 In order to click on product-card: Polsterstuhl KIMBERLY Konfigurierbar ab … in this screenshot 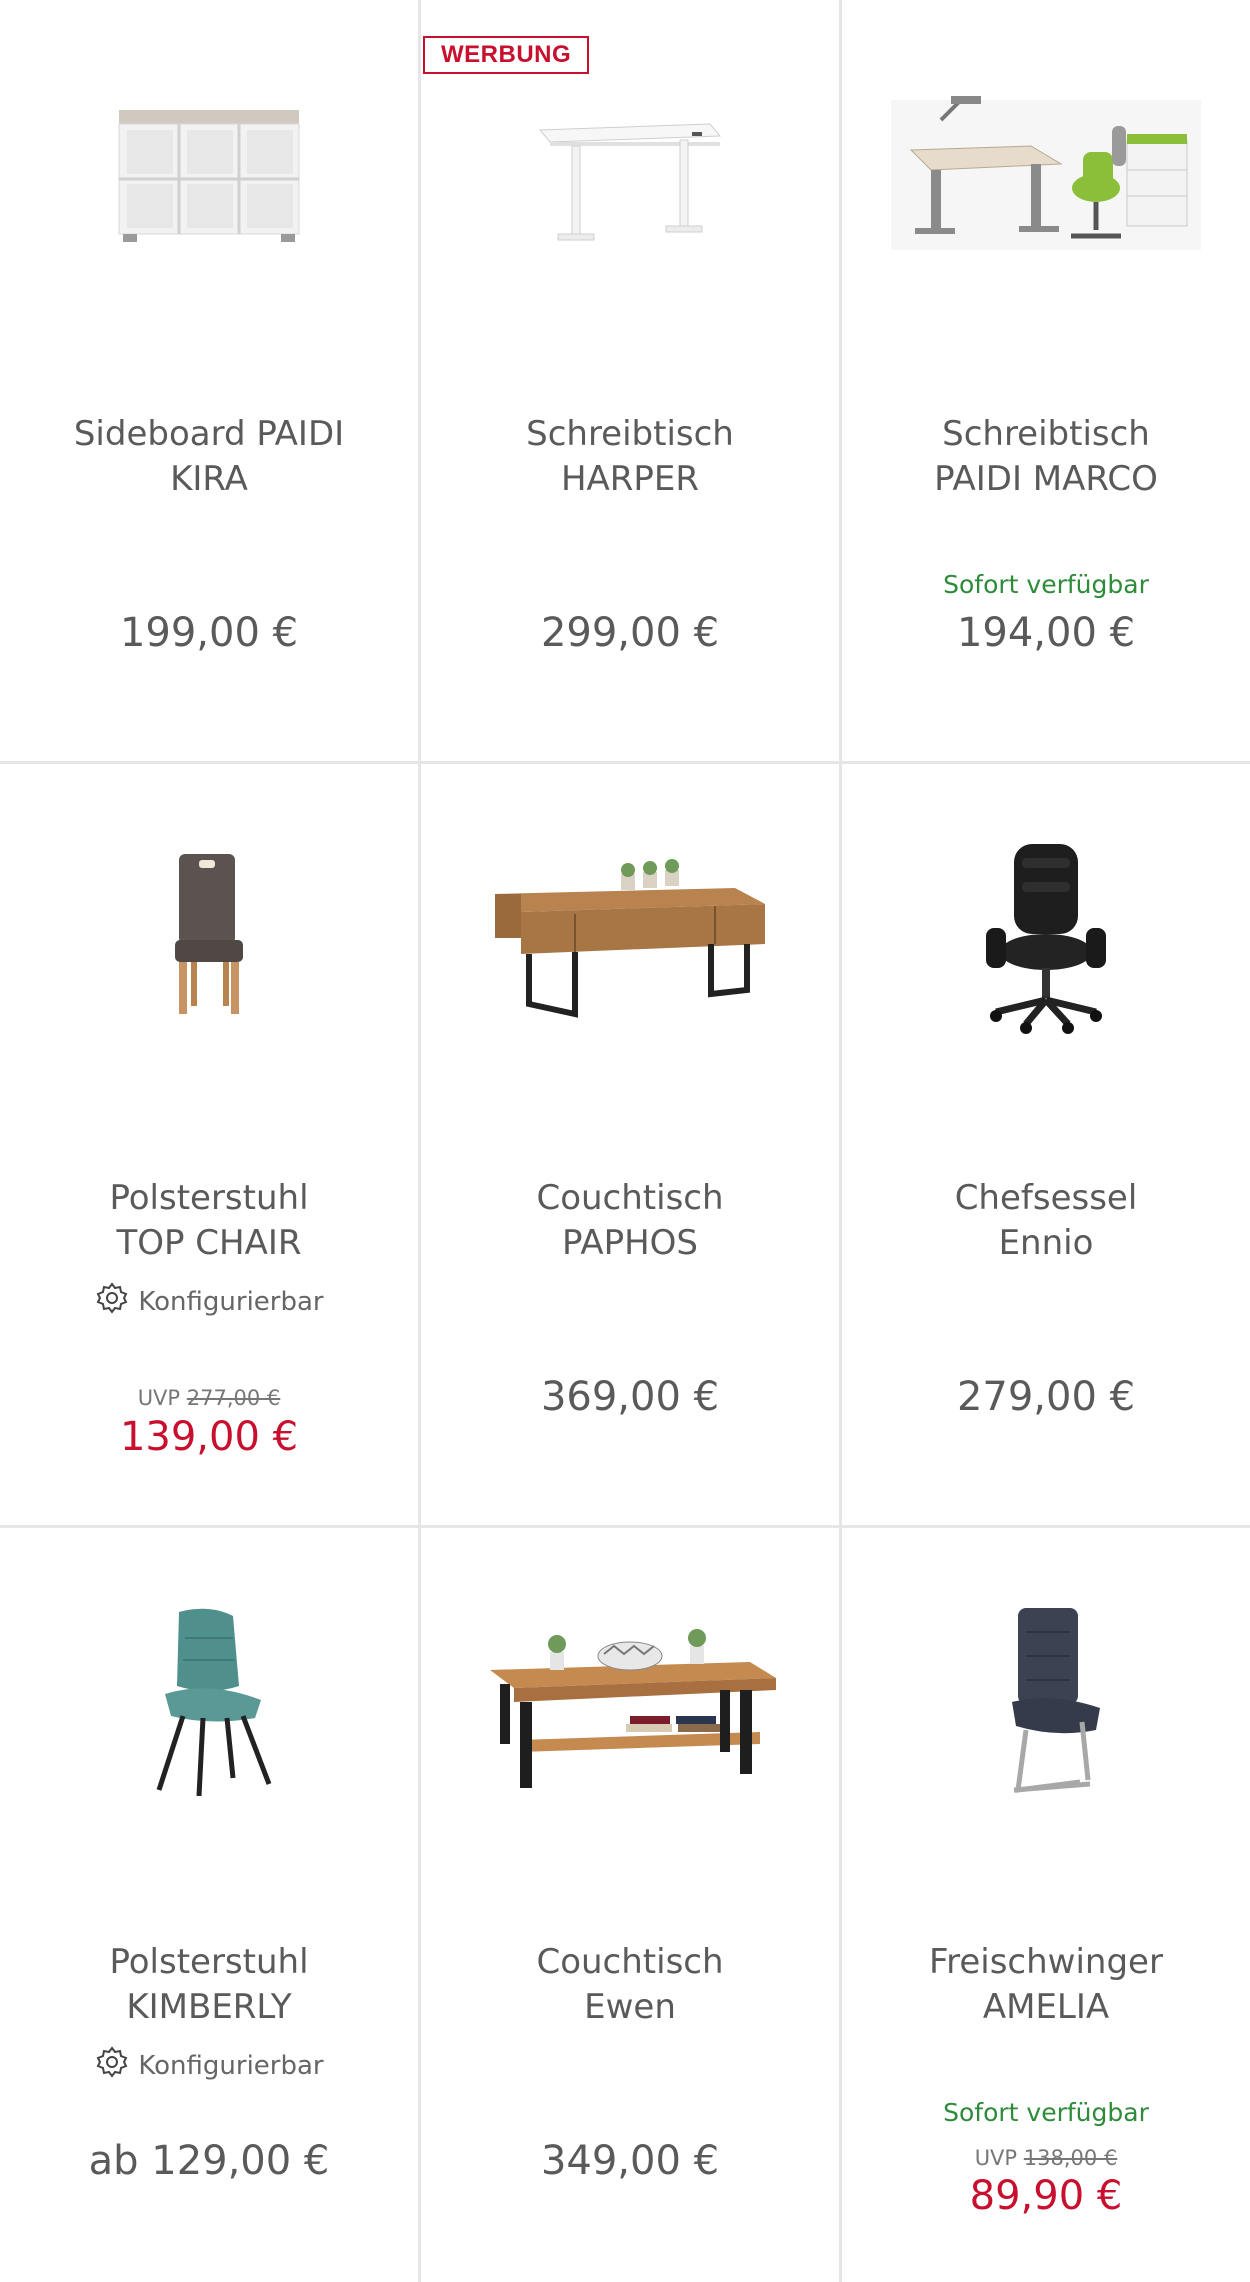, I will do `click(209, 1905)`.